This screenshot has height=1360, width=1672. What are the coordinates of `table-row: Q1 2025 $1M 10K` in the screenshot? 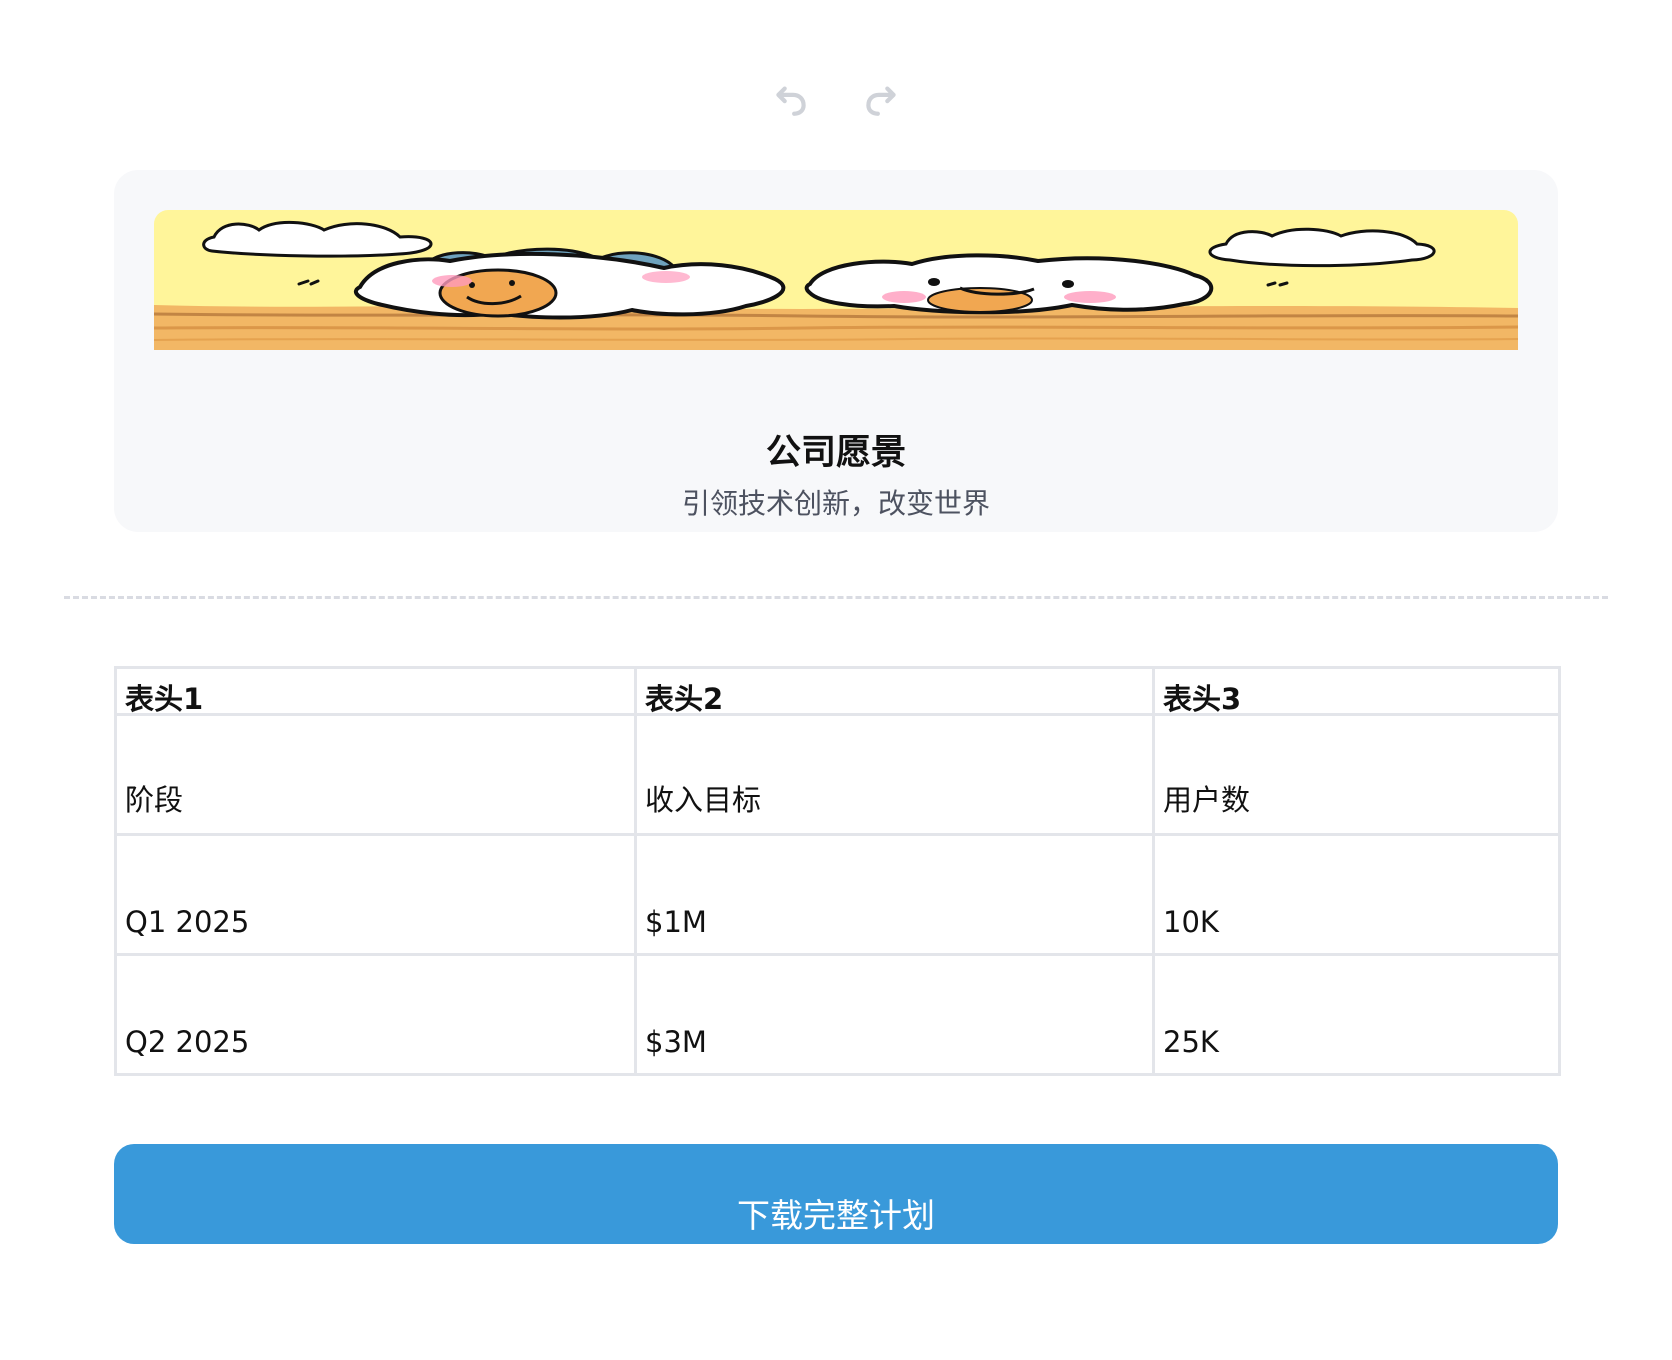 It's located at (837, 894).